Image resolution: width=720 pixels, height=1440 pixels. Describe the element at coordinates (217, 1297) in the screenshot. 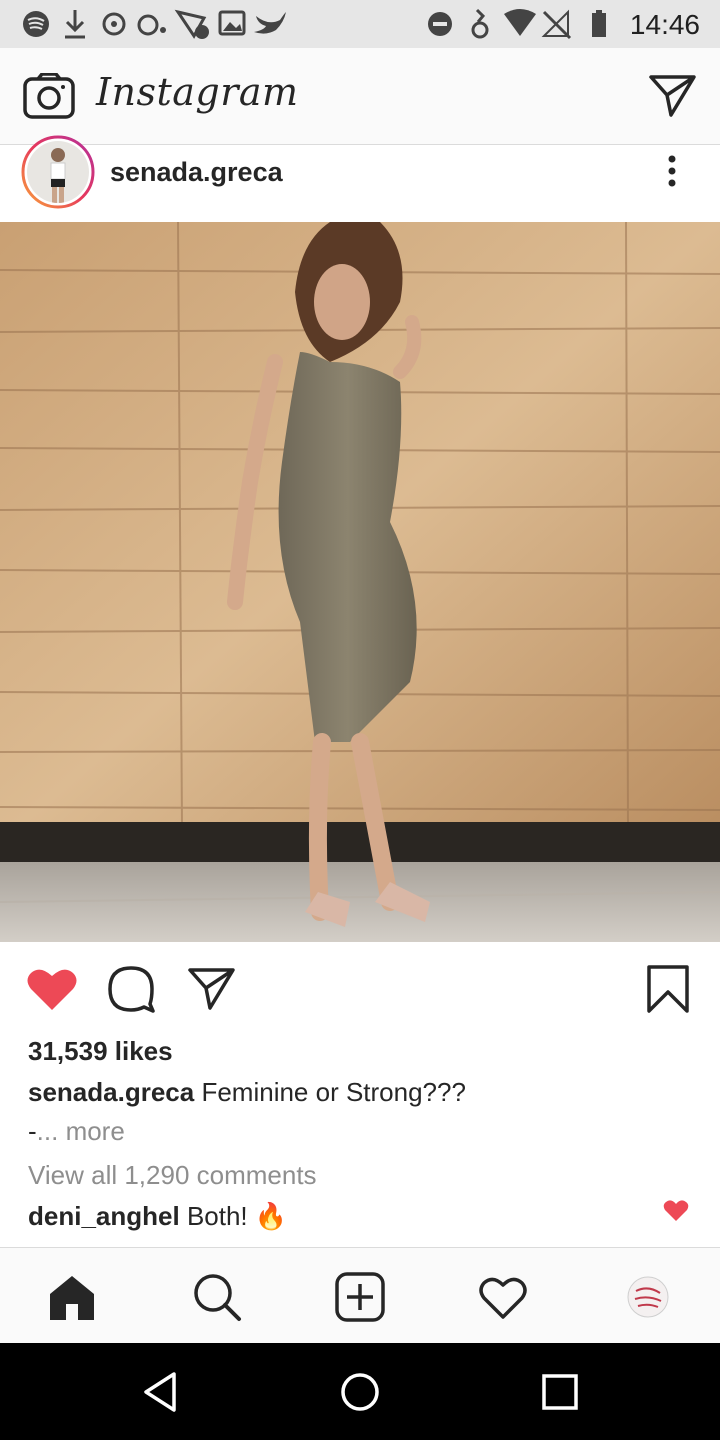

I see `search-icon` at that location.